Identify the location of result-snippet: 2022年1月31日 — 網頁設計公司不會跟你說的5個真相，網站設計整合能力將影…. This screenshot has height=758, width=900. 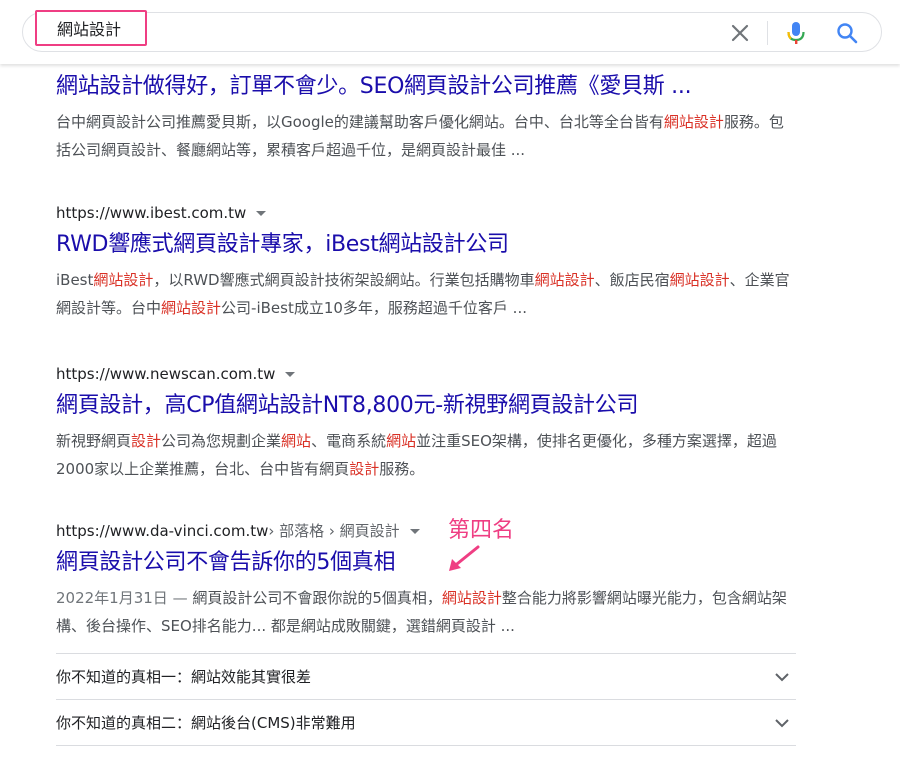
(426, 612).